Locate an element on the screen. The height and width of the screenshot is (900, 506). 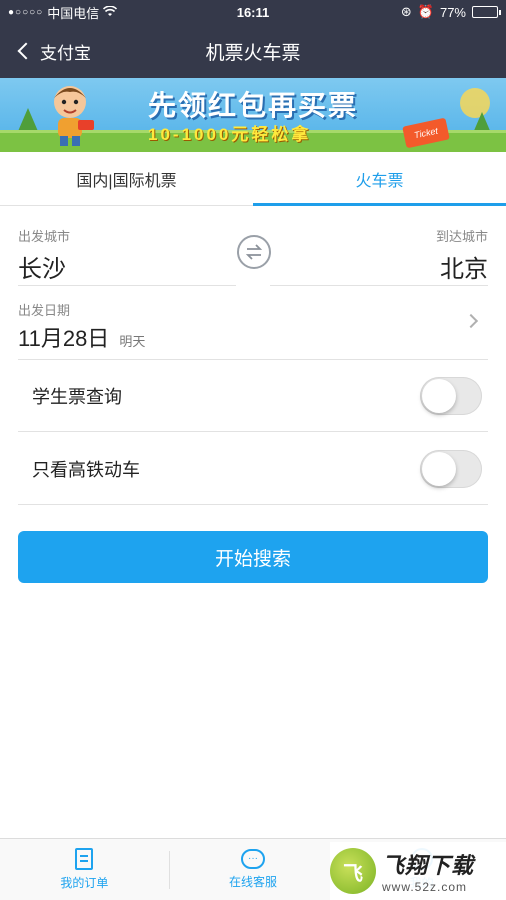
student-ticket-toggle is located at coordinates (451, 395).